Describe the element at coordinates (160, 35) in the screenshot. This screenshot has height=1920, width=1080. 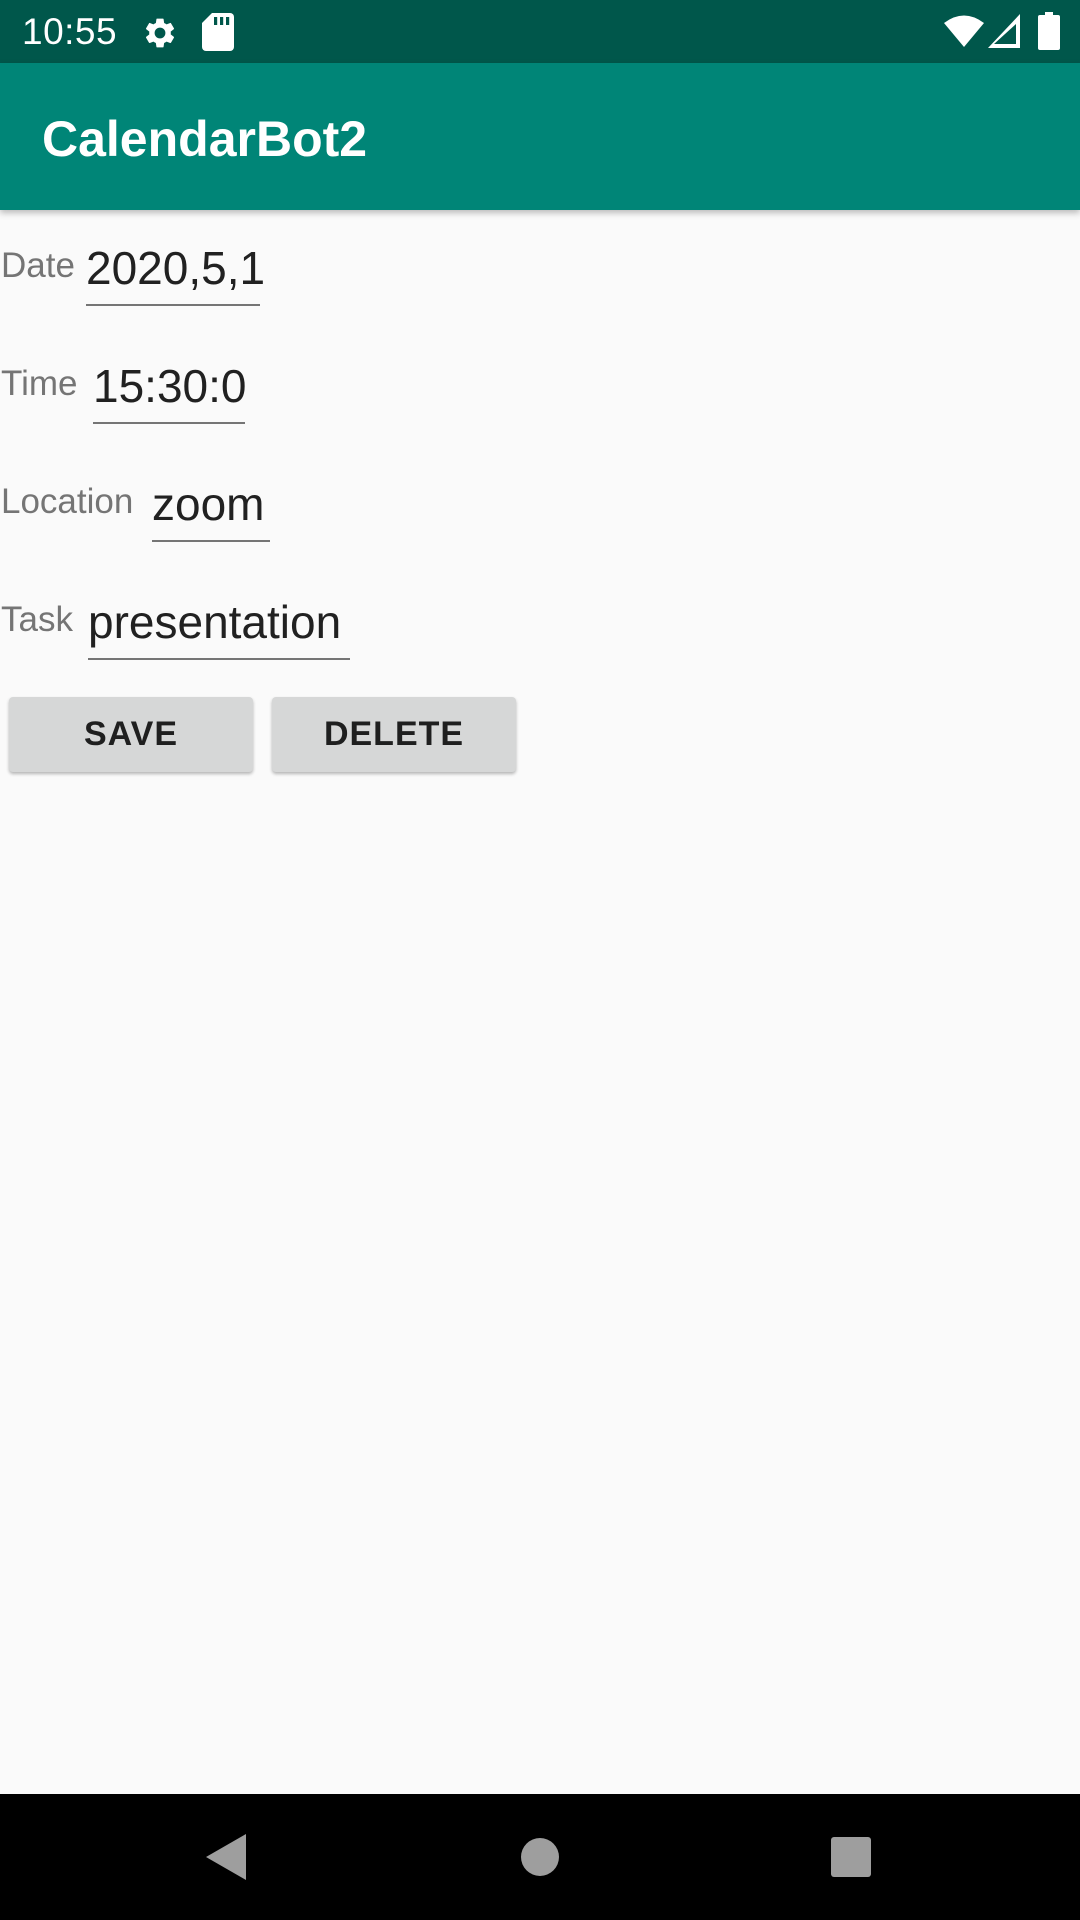
I see `settings-icon` at that location.